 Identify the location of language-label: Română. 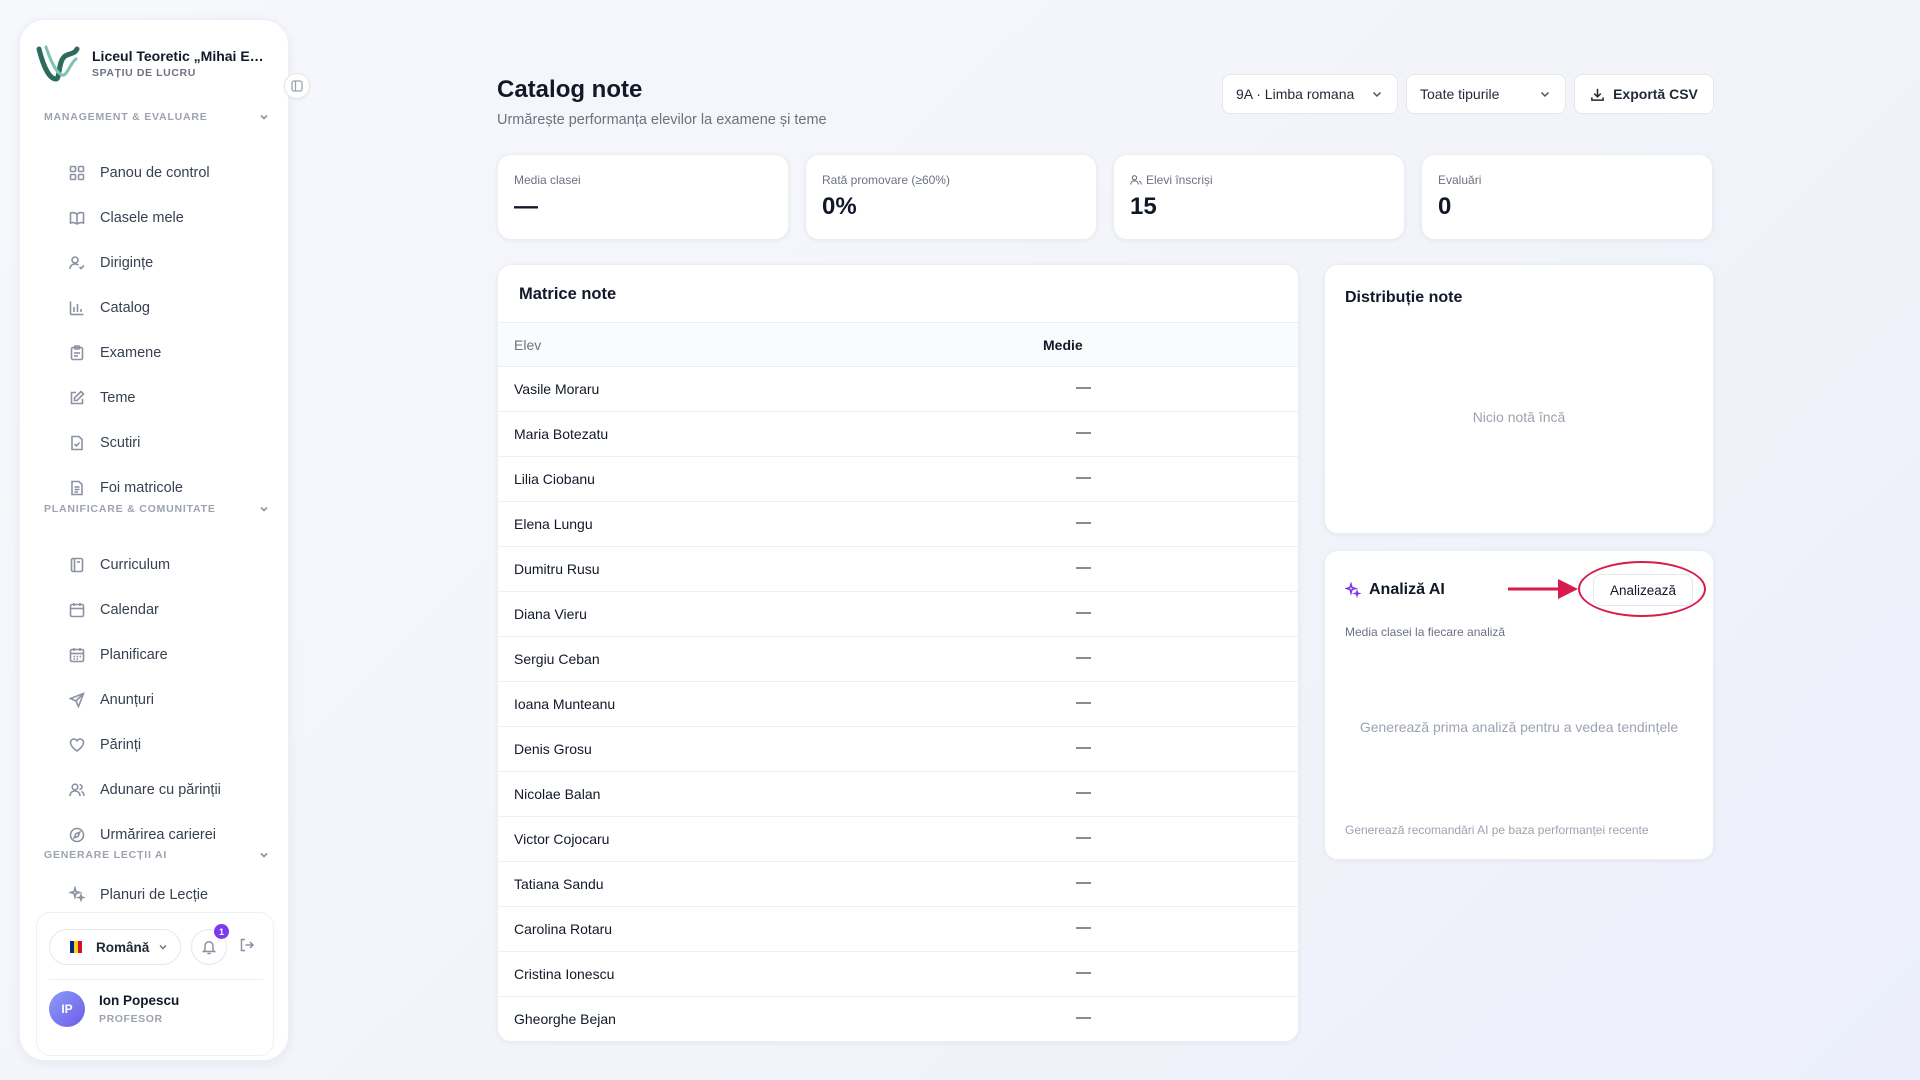
(123, 947).